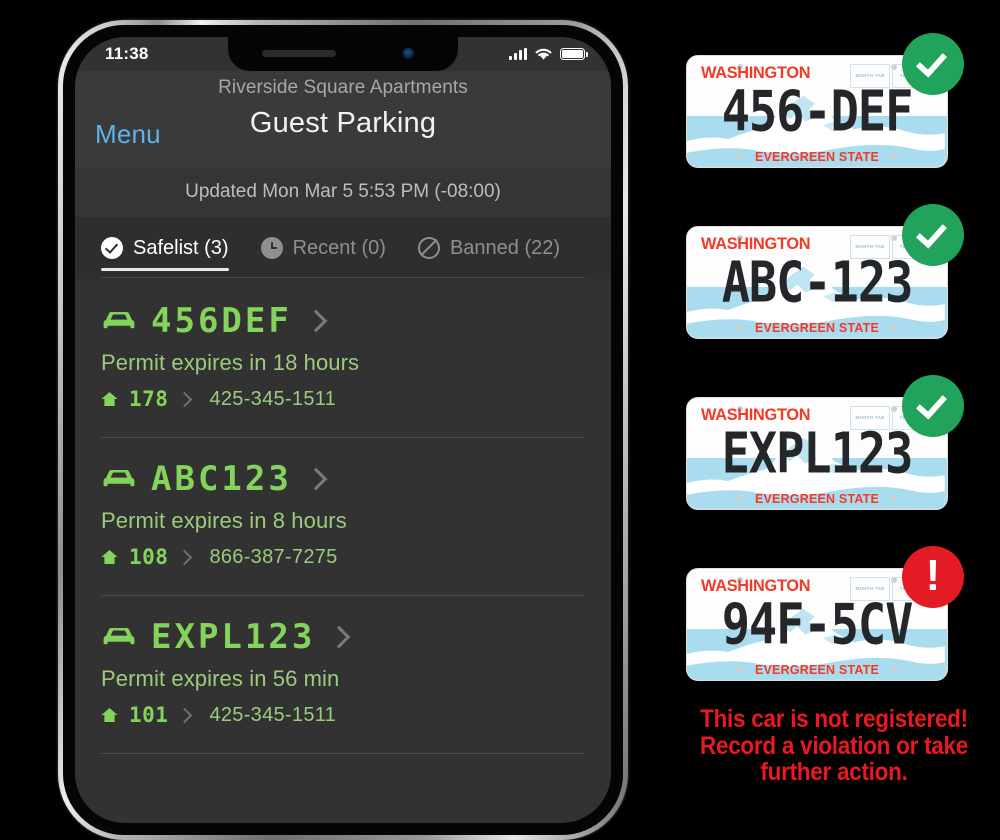 The width and height of the screenshot is (1000, 840). I want to click on permit-expiry: Permit expires in 56 min, so click(220, 678).